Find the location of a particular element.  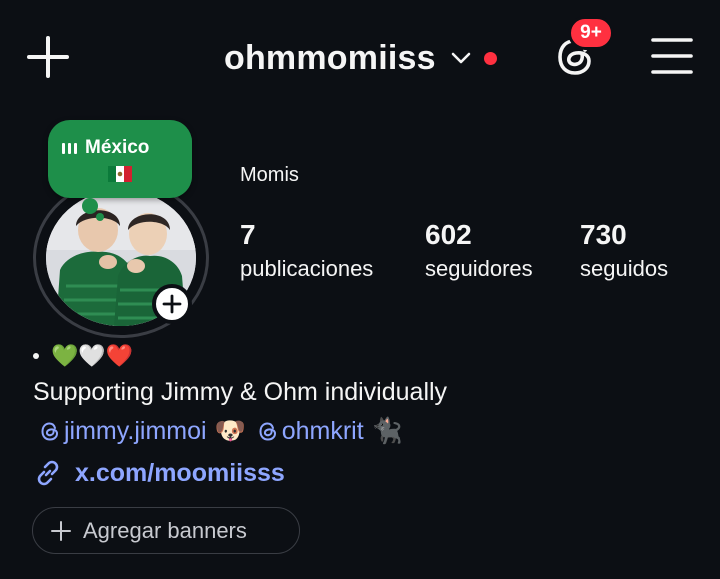

notification-badge: 9+ is located at coordinates (591, 33).